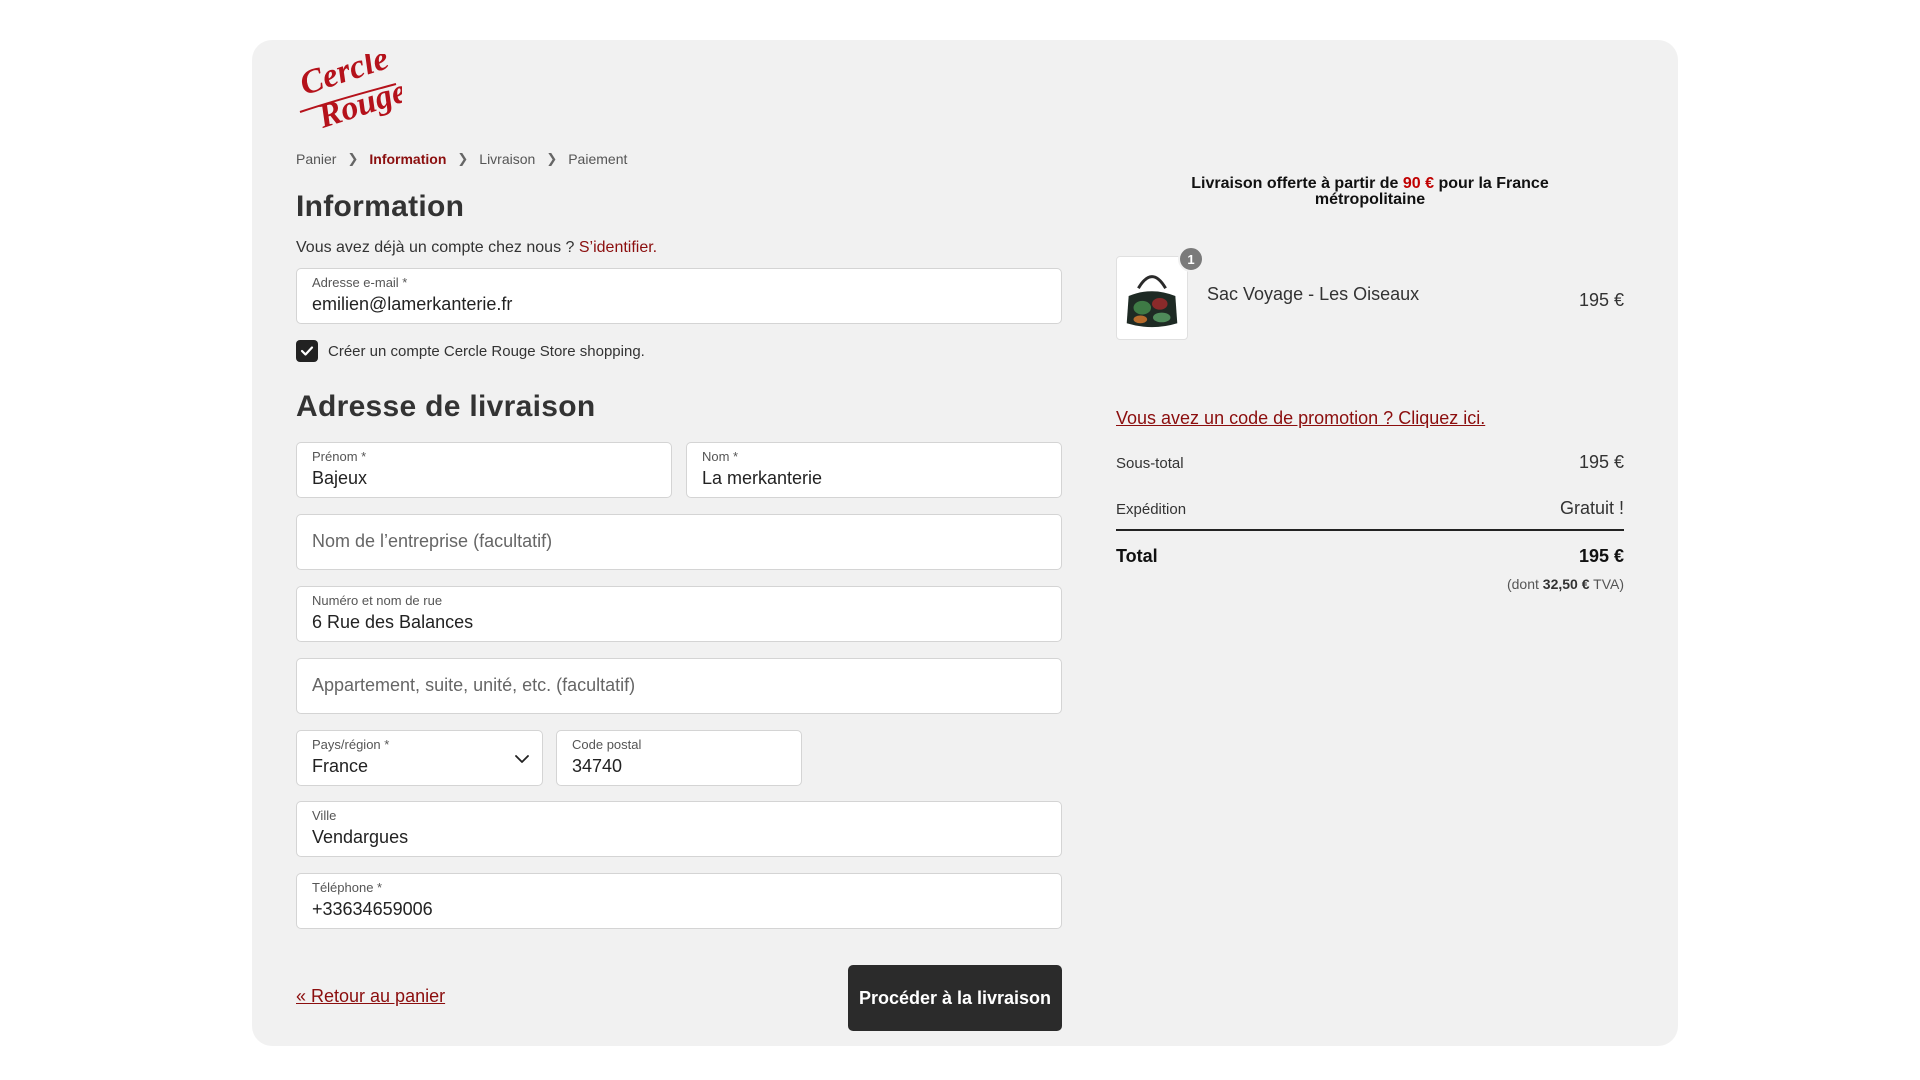 Image resolution: width=1920 pixels, height=1080 pixels. Describe the element at coordinates (679, 758) in the screenshot. I see `postal-code-field: Code postal 34740` at that location.